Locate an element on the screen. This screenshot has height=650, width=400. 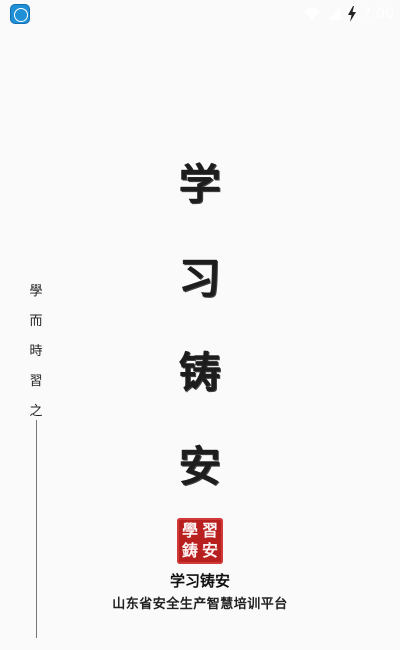
splash-title: 学 习 铸 安 is located at coordinates (200, 350).